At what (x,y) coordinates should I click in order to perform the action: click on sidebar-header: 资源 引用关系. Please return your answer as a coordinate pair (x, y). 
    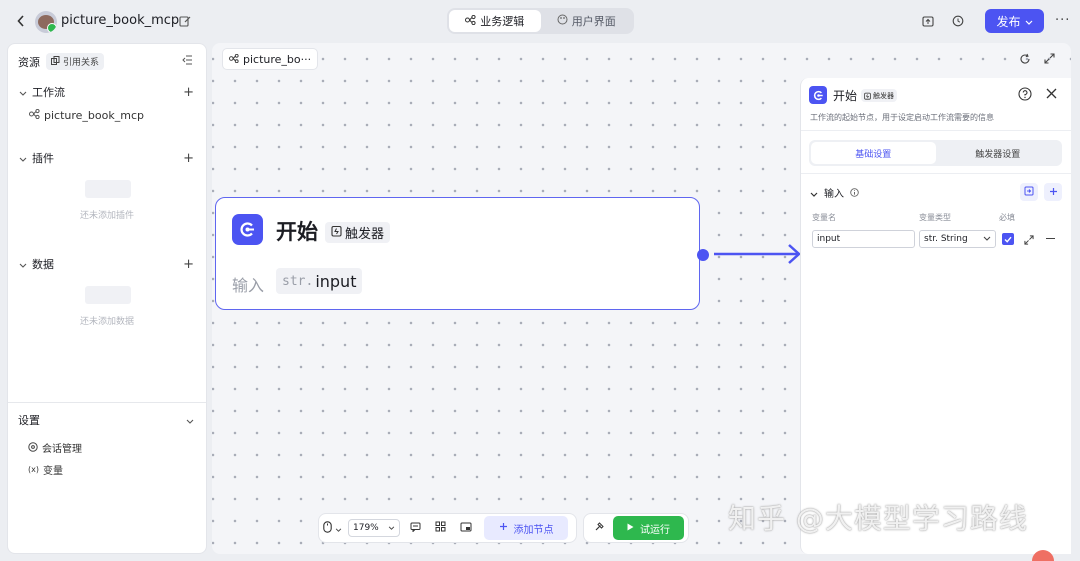
    Looking at the image, I should click on (61, 61).